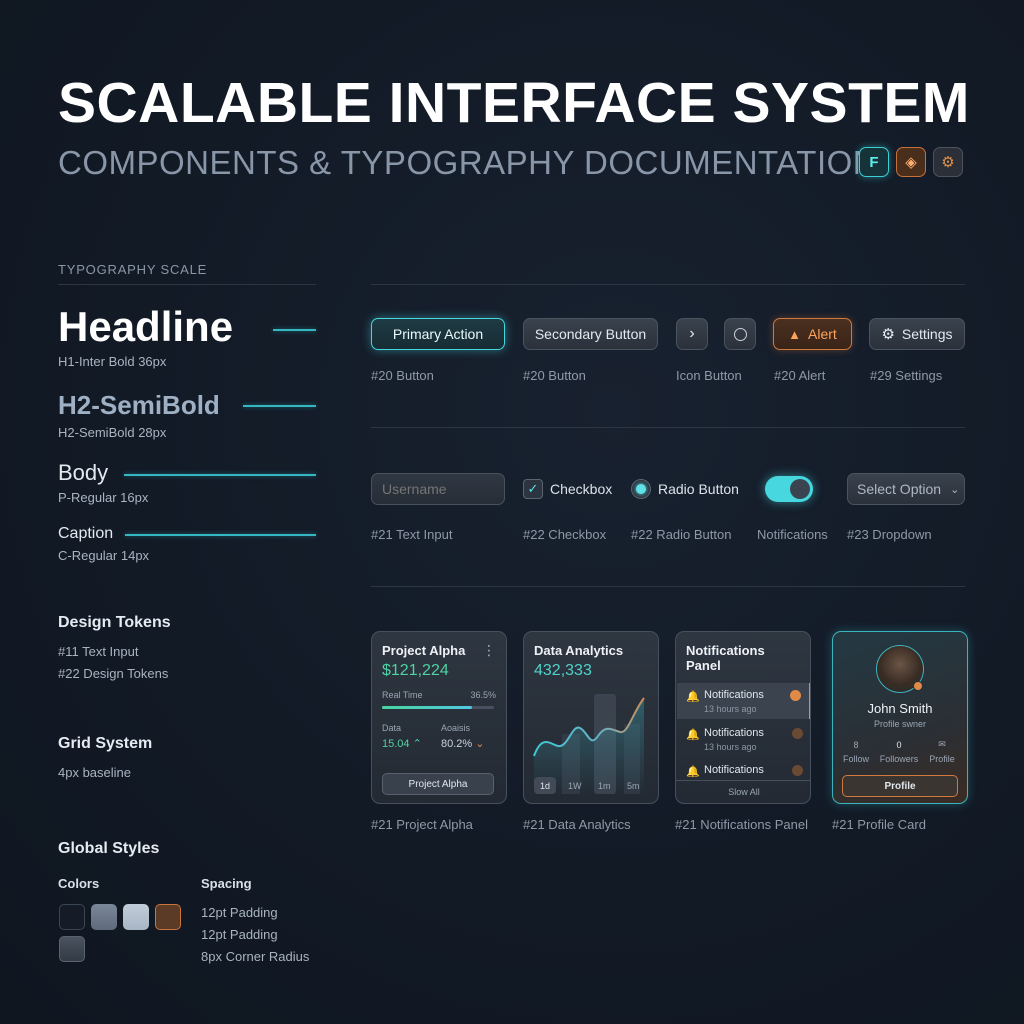 Image resolution: width=1024 pixels, height=1024 pixels. I want to click on select-dropdown: Select Option ⌄, so click(906, 489).